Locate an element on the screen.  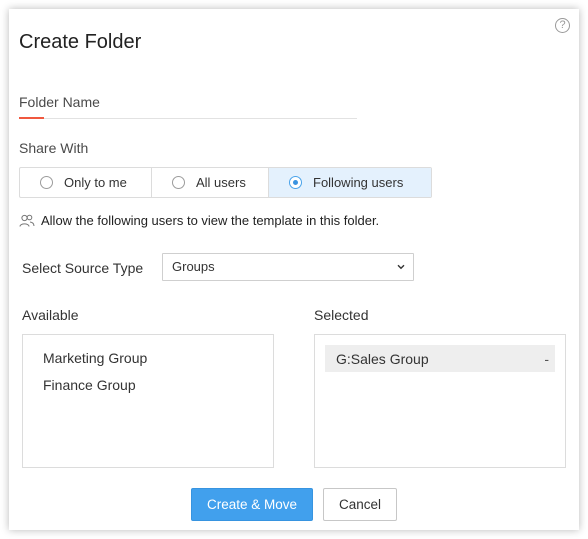
radio-all-users: All users is located at coordinates (210, 182).